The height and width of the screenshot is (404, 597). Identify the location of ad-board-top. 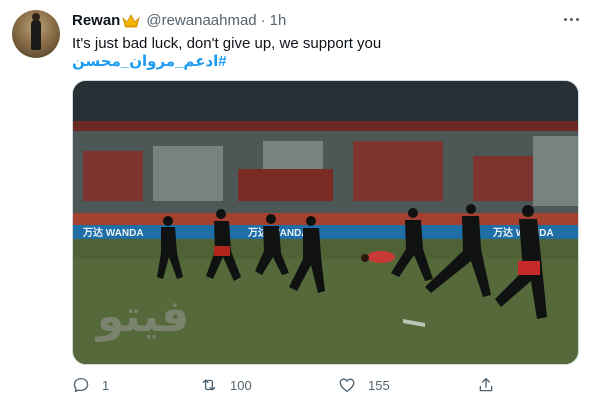
(325, 219).